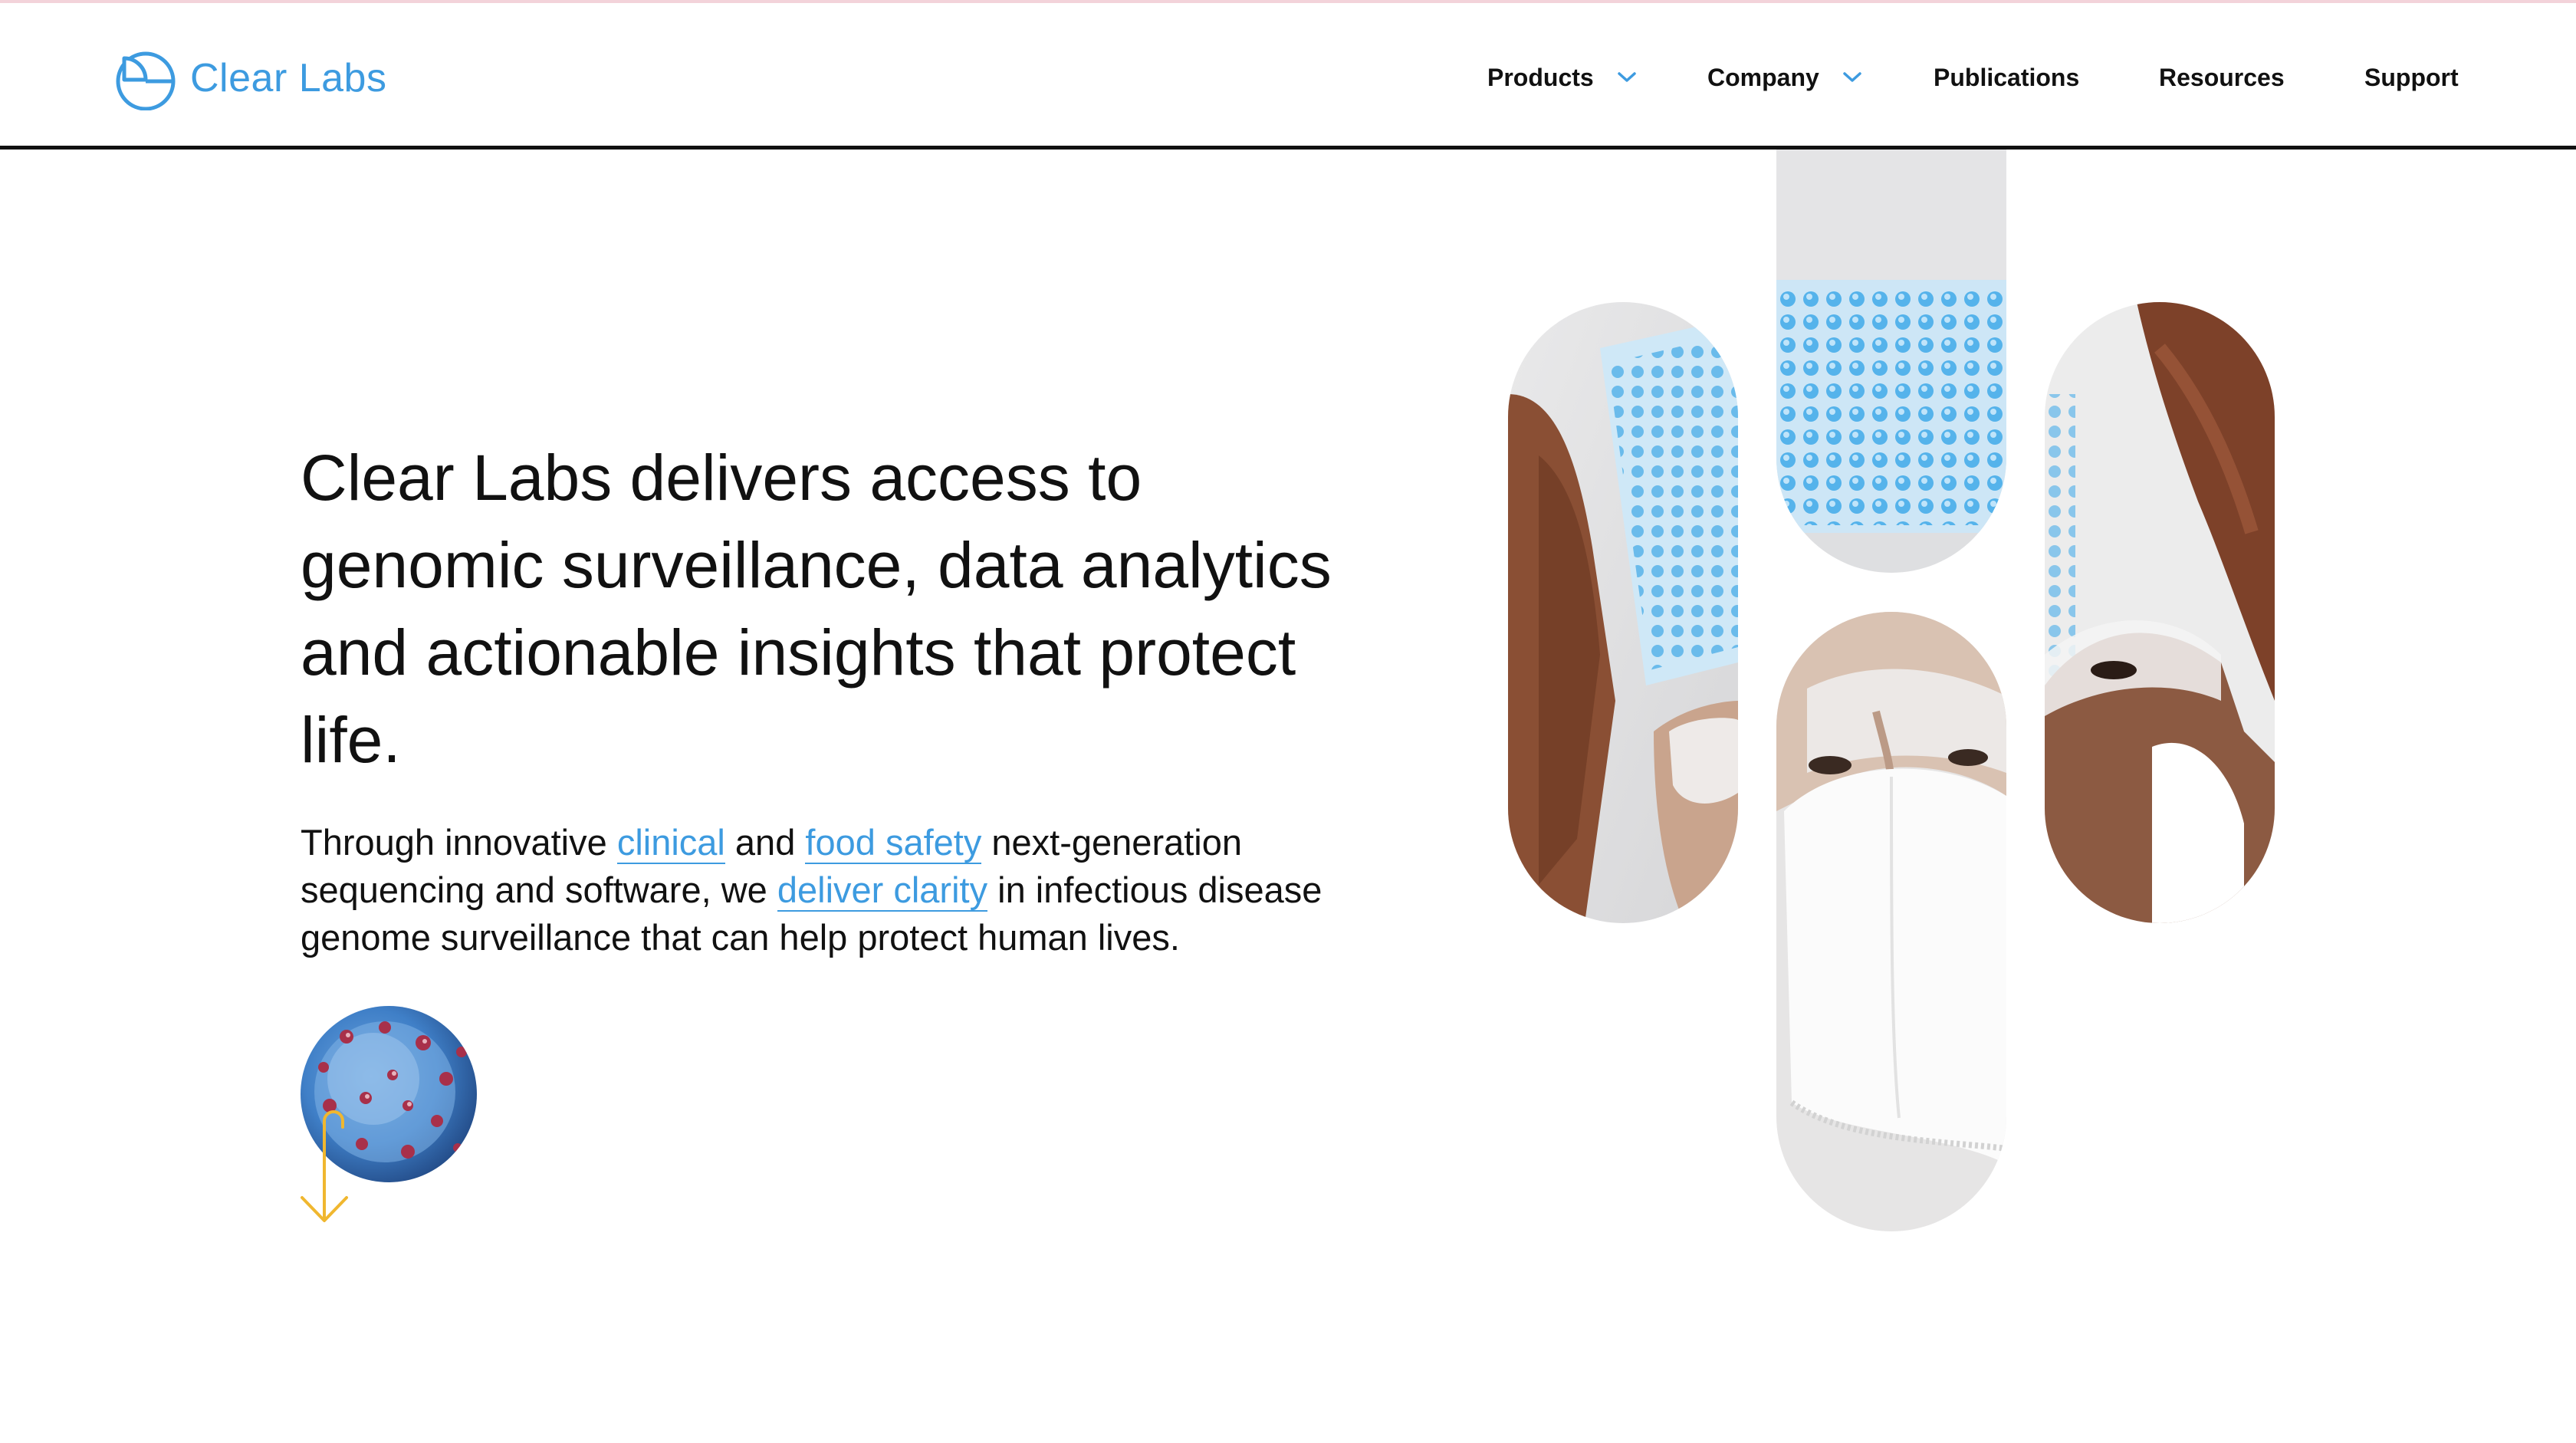 The width and height of the screenshot is (2576, 1443). I want to click on nav-item-support: Support, so click(2411, 78).